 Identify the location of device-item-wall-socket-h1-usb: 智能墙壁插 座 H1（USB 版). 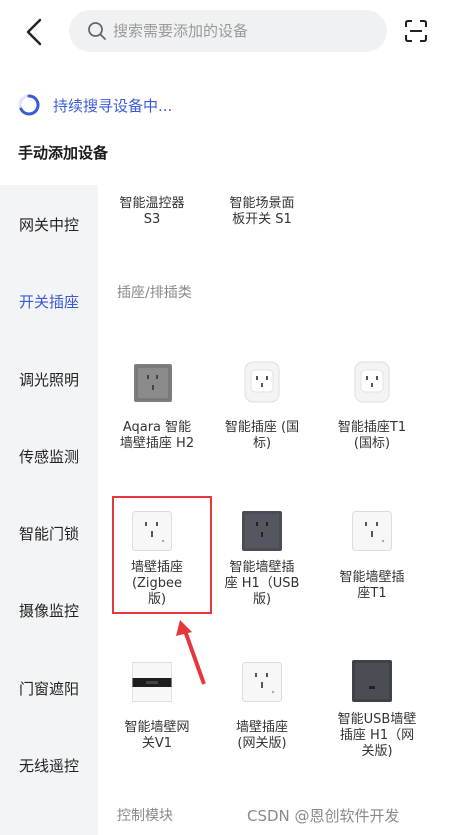
(262, 584).